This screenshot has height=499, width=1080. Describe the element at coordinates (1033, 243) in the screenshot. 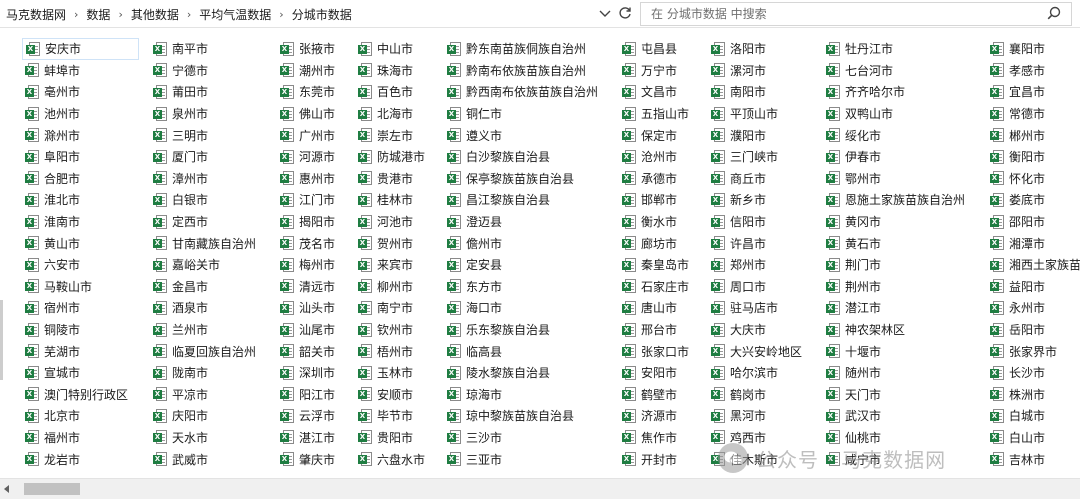

I see `file-item: X 湘潭市` at that location.